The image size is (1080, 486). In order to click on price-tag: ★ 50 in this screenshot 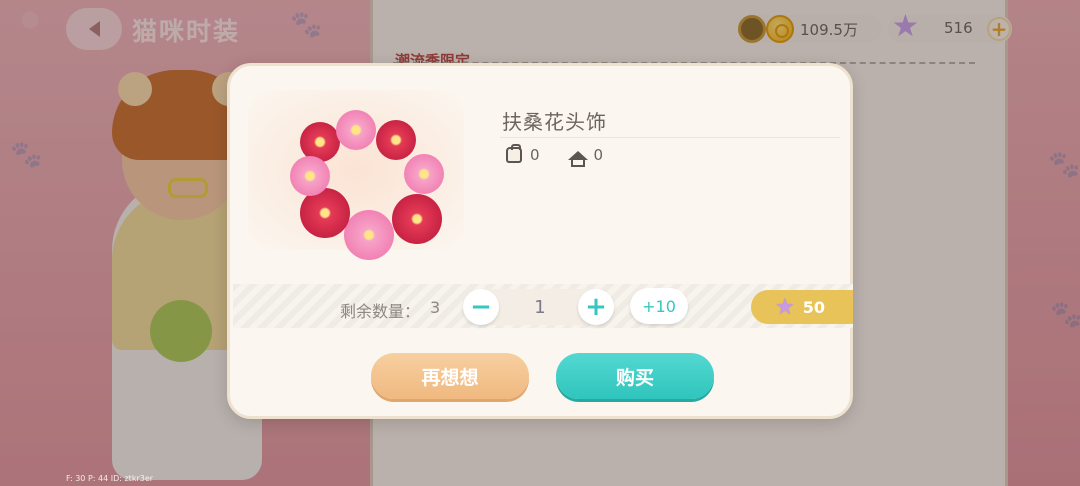, I will do `click(802, 307)`.